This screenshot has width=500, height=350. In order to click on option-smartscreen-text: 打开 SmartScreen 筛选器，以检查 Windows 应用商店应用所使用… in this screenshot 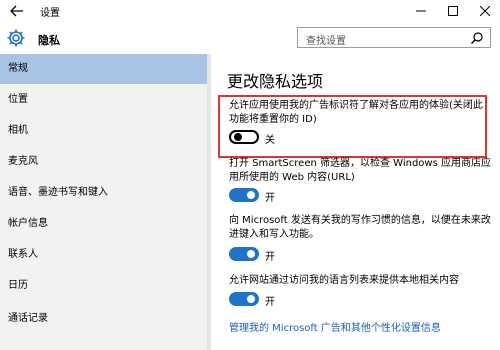, I will do `click(360, 170)`.